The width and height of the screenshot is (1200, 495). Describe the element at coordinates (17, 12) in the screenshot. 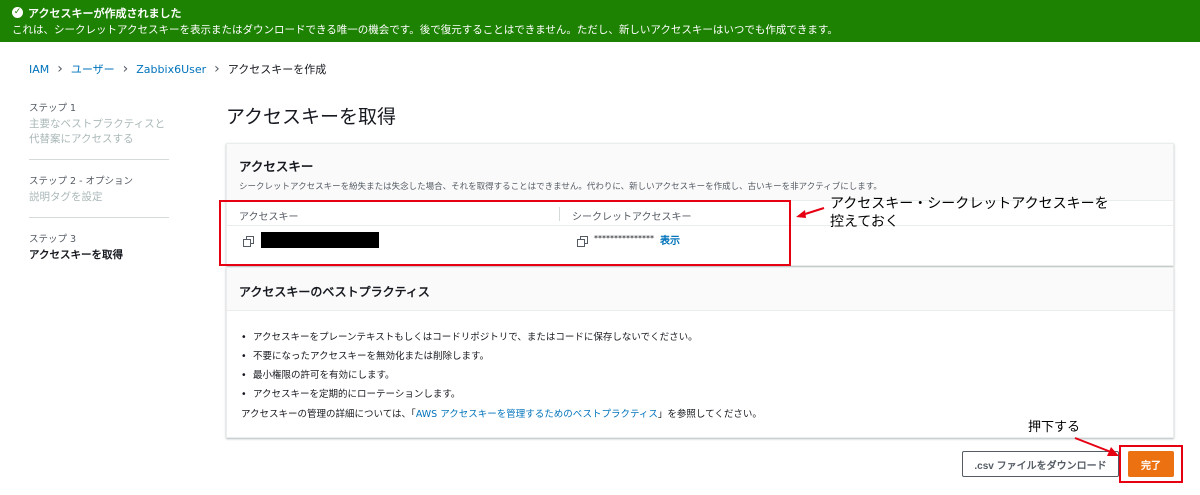

I see `check-circle-icon: ✓` at that location.